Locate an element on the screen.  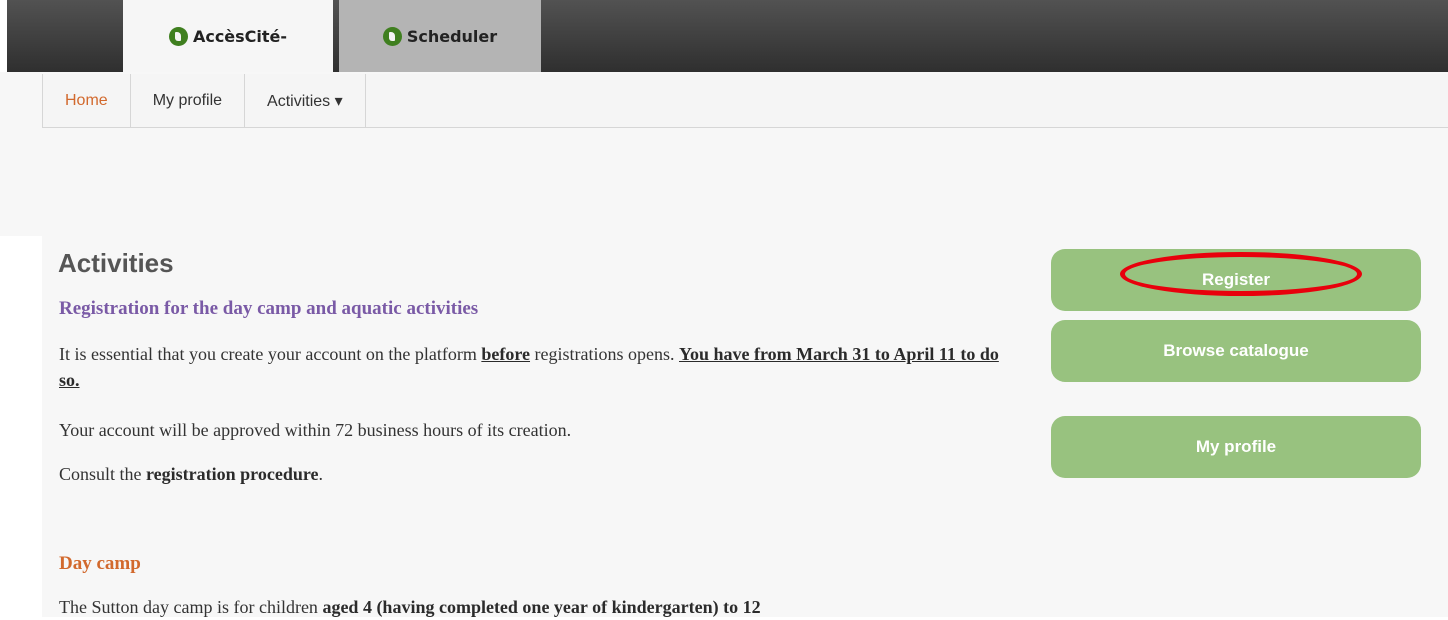
app-tab-label: Scheduler is located at coordinates (452, 36).